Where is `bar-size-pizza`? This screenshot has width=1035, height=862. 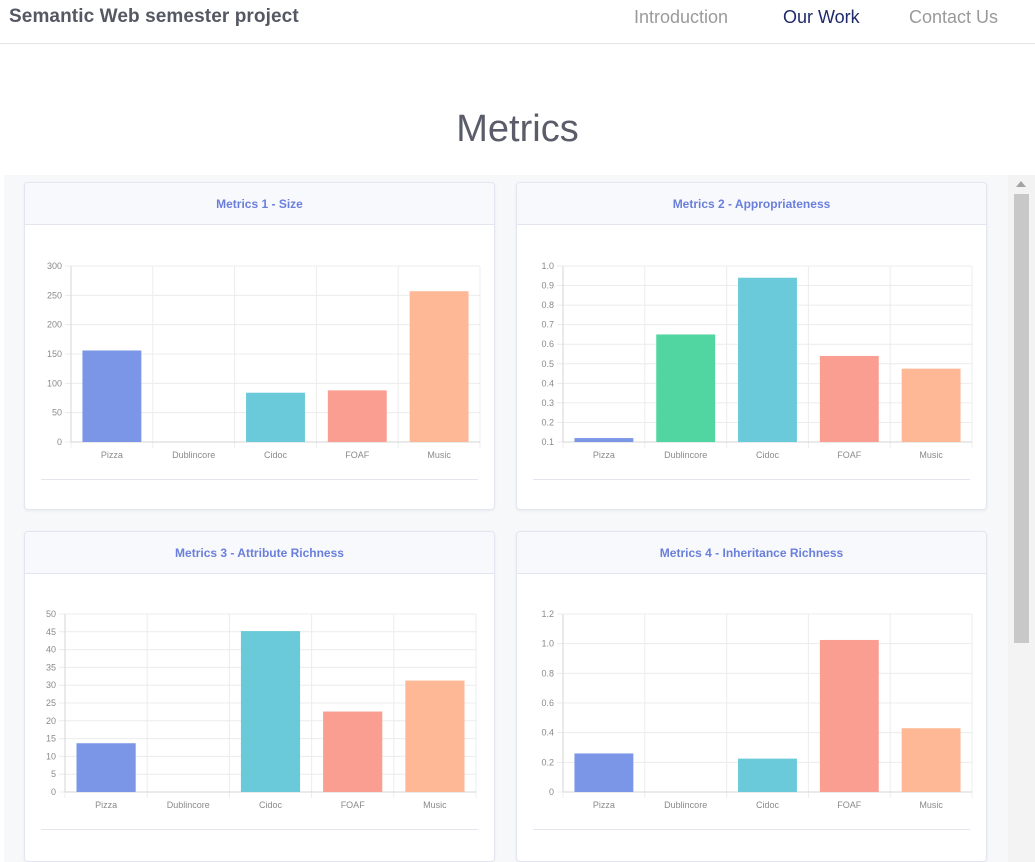 bar-size-pizza is located at coordinates (112, 396).